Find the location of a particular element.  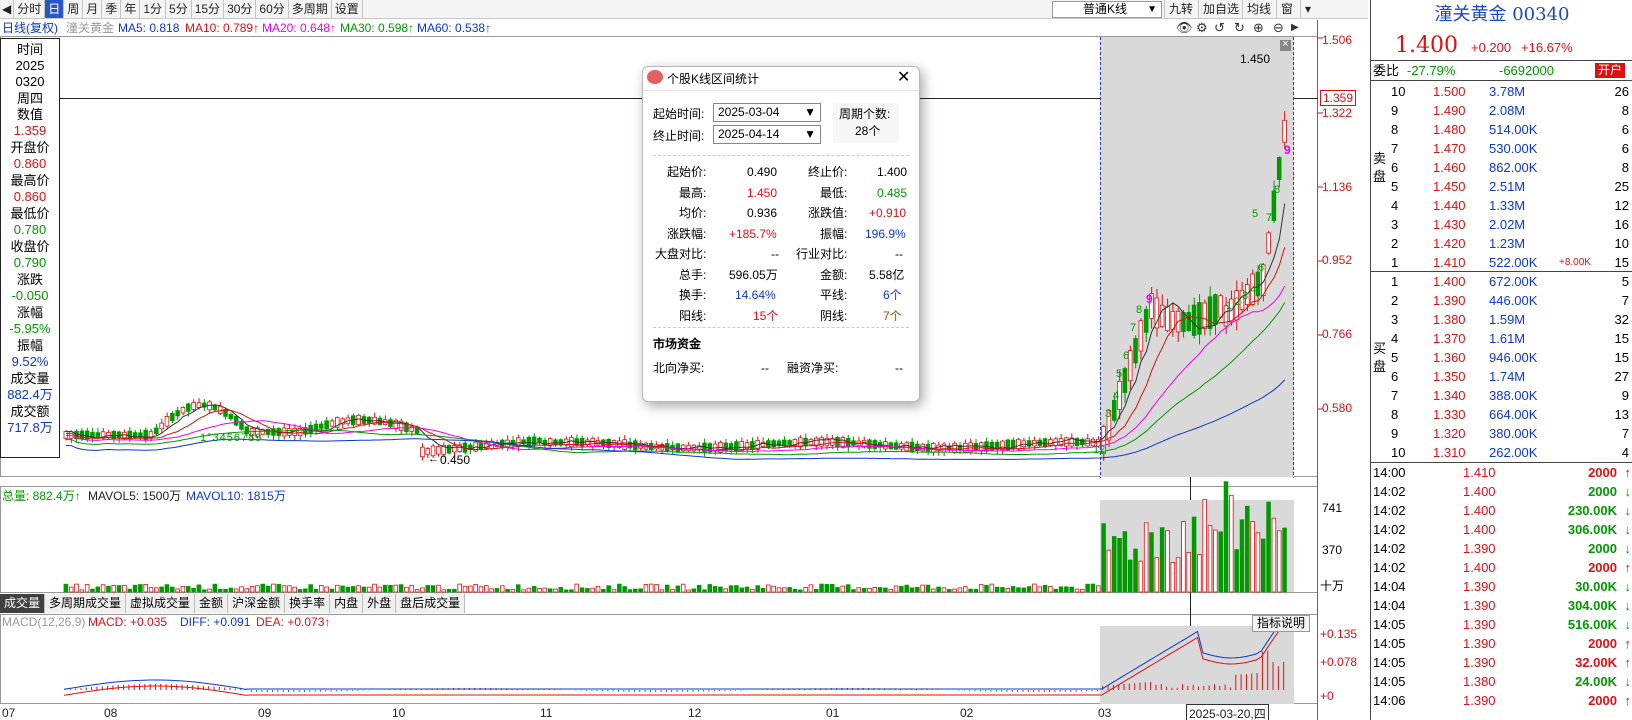

tab-sh-sz-amount: 沪深金额 is located at coordinates (257, 603).